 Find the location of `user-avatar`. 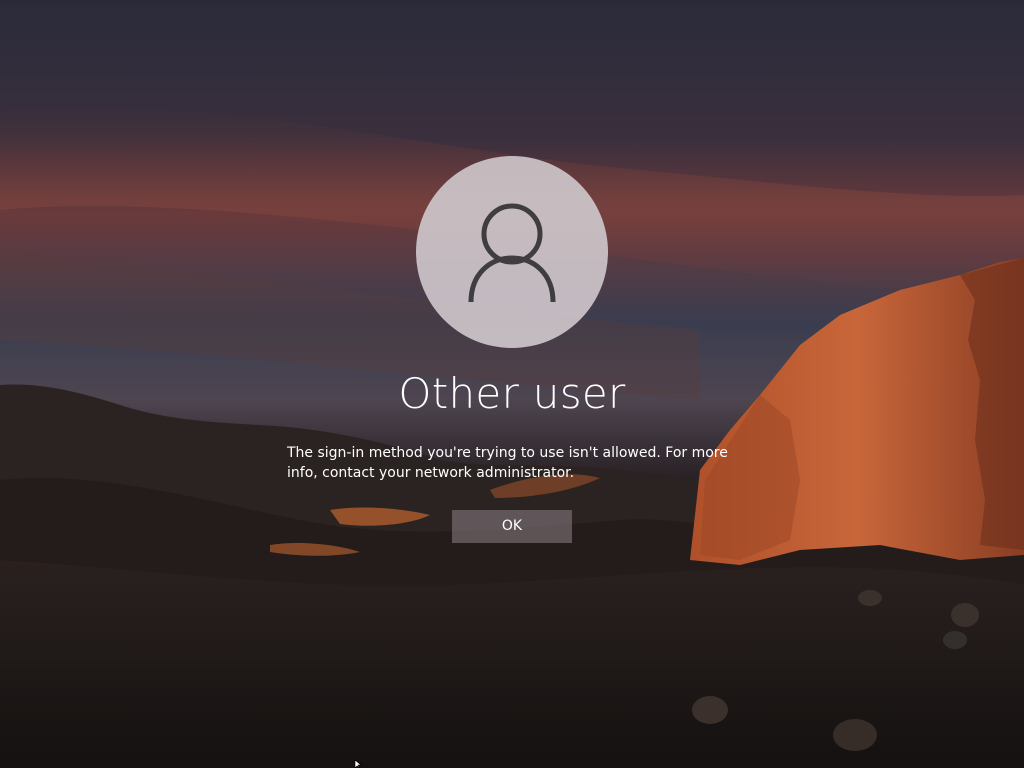

user-avatar is located at coordinates (512, 252).